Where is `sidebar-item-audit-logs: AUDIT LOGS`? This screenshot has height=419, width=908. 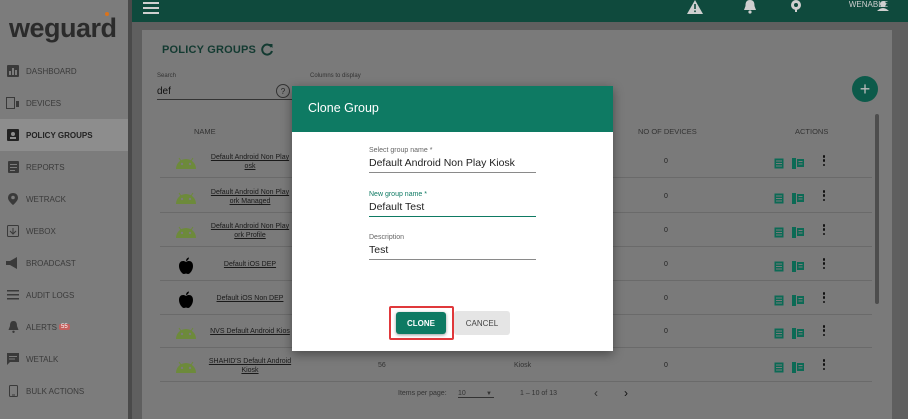
sidebar-item-audit-logs: AUDIT LOGS is located at coordinates (66, 295).